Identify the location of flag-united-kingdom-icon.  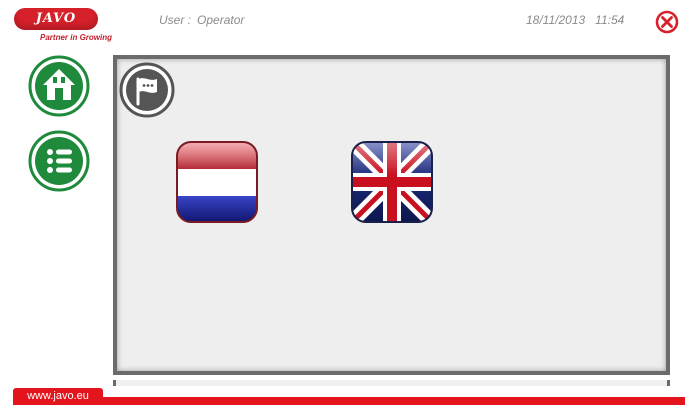
(392, 182).